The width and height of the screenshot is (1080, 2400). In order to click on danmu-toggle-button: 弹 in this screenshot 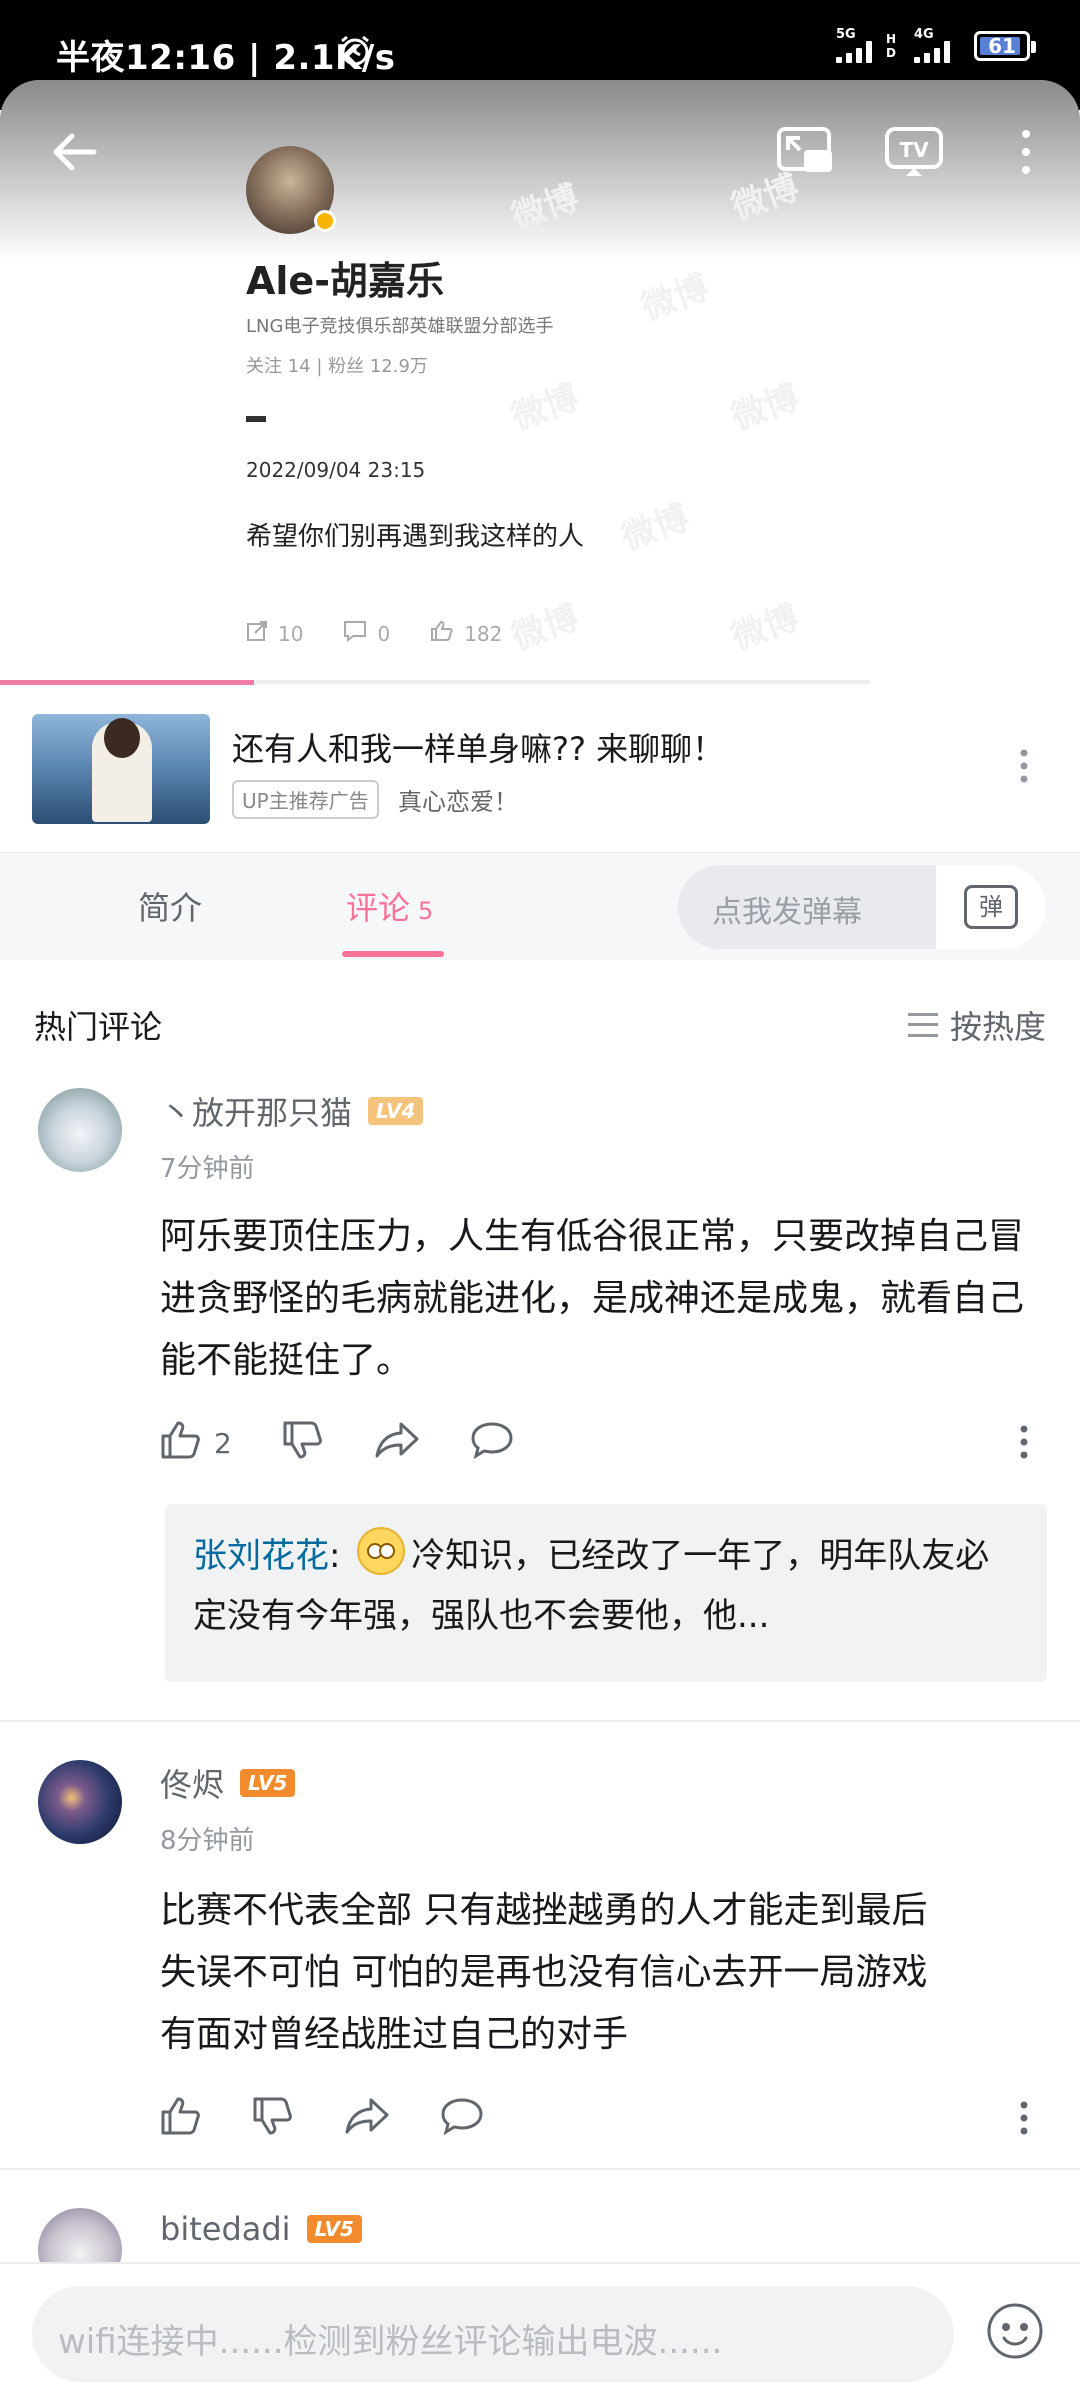, I will do `click(991, 907)`.